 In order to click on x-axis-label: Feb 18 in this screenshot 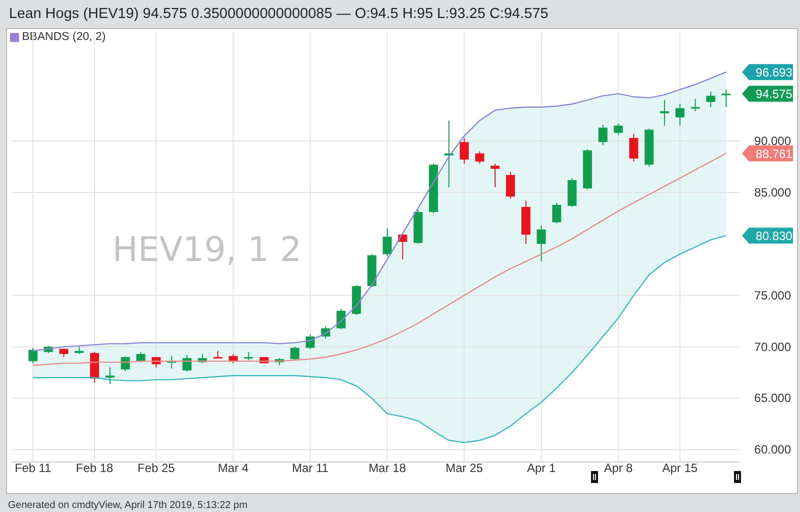, I will do `click(95, 468)`.